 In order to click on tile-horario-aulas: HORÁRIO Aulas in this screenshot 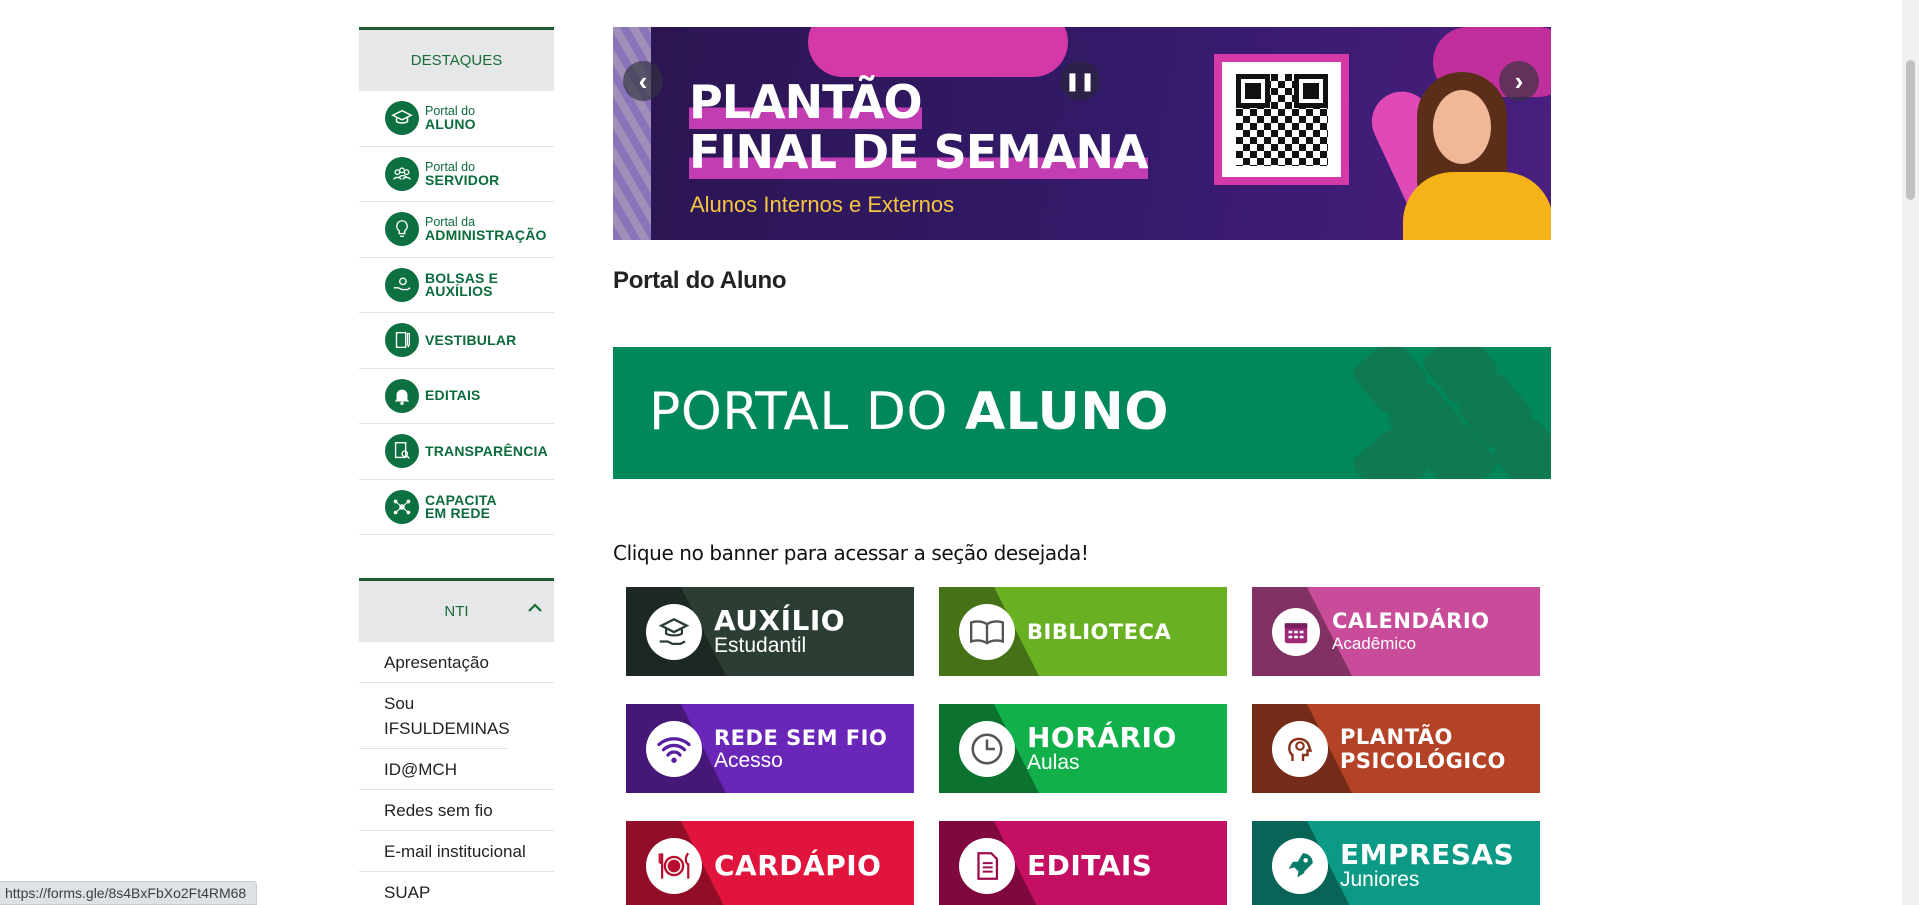, I will do `click(1083, 748)`.